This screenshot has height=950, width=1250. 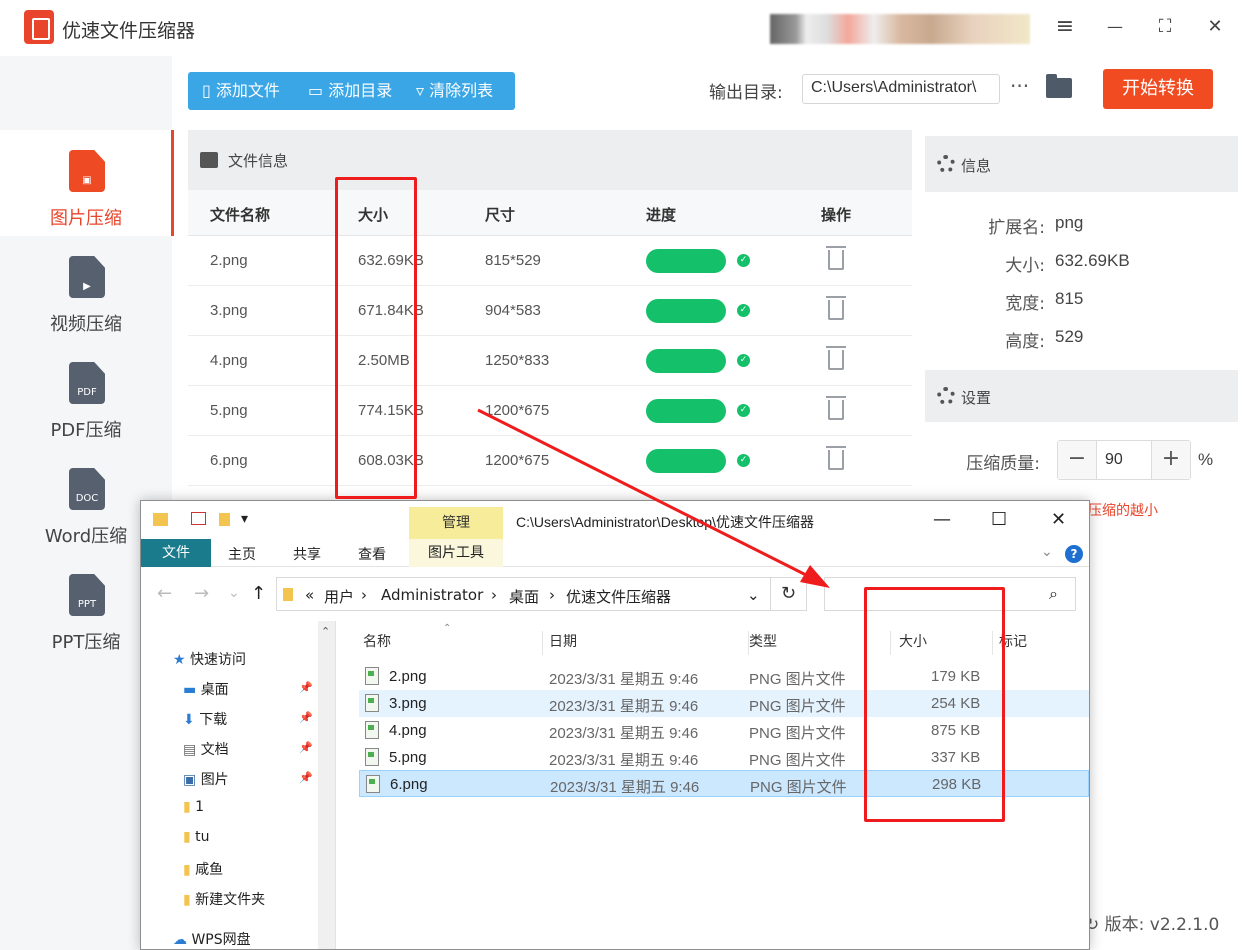 I want to click on breadcrumb: Administrator, so click(x=432, y=595).